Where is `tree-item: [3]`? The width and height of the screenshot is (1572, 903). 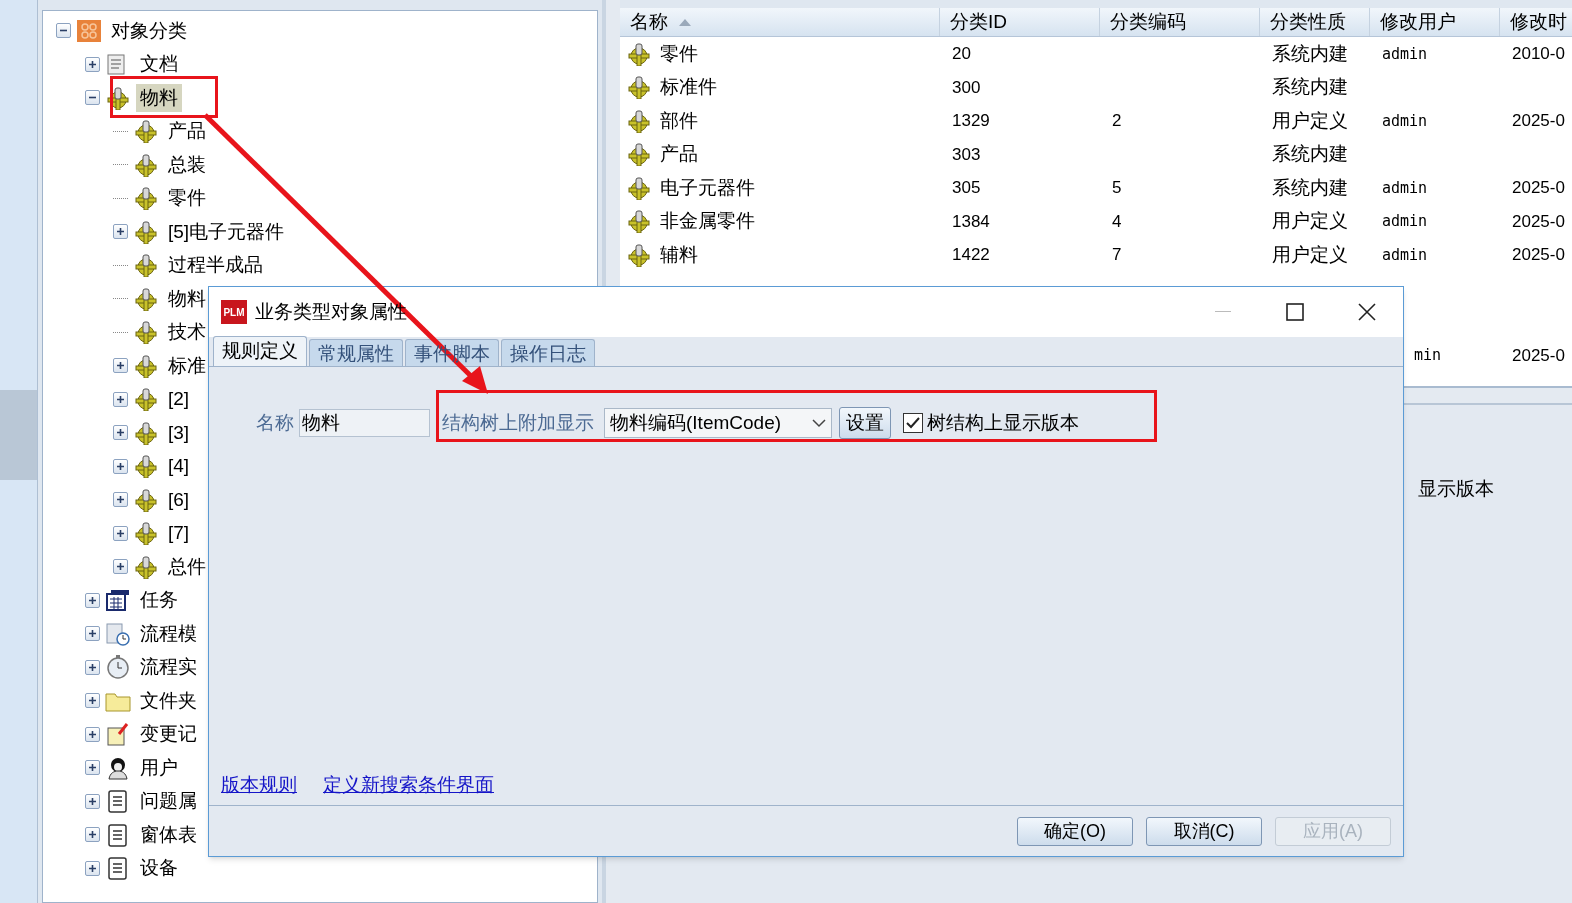 tree-item: [3] is located at coordinates (179, 432).